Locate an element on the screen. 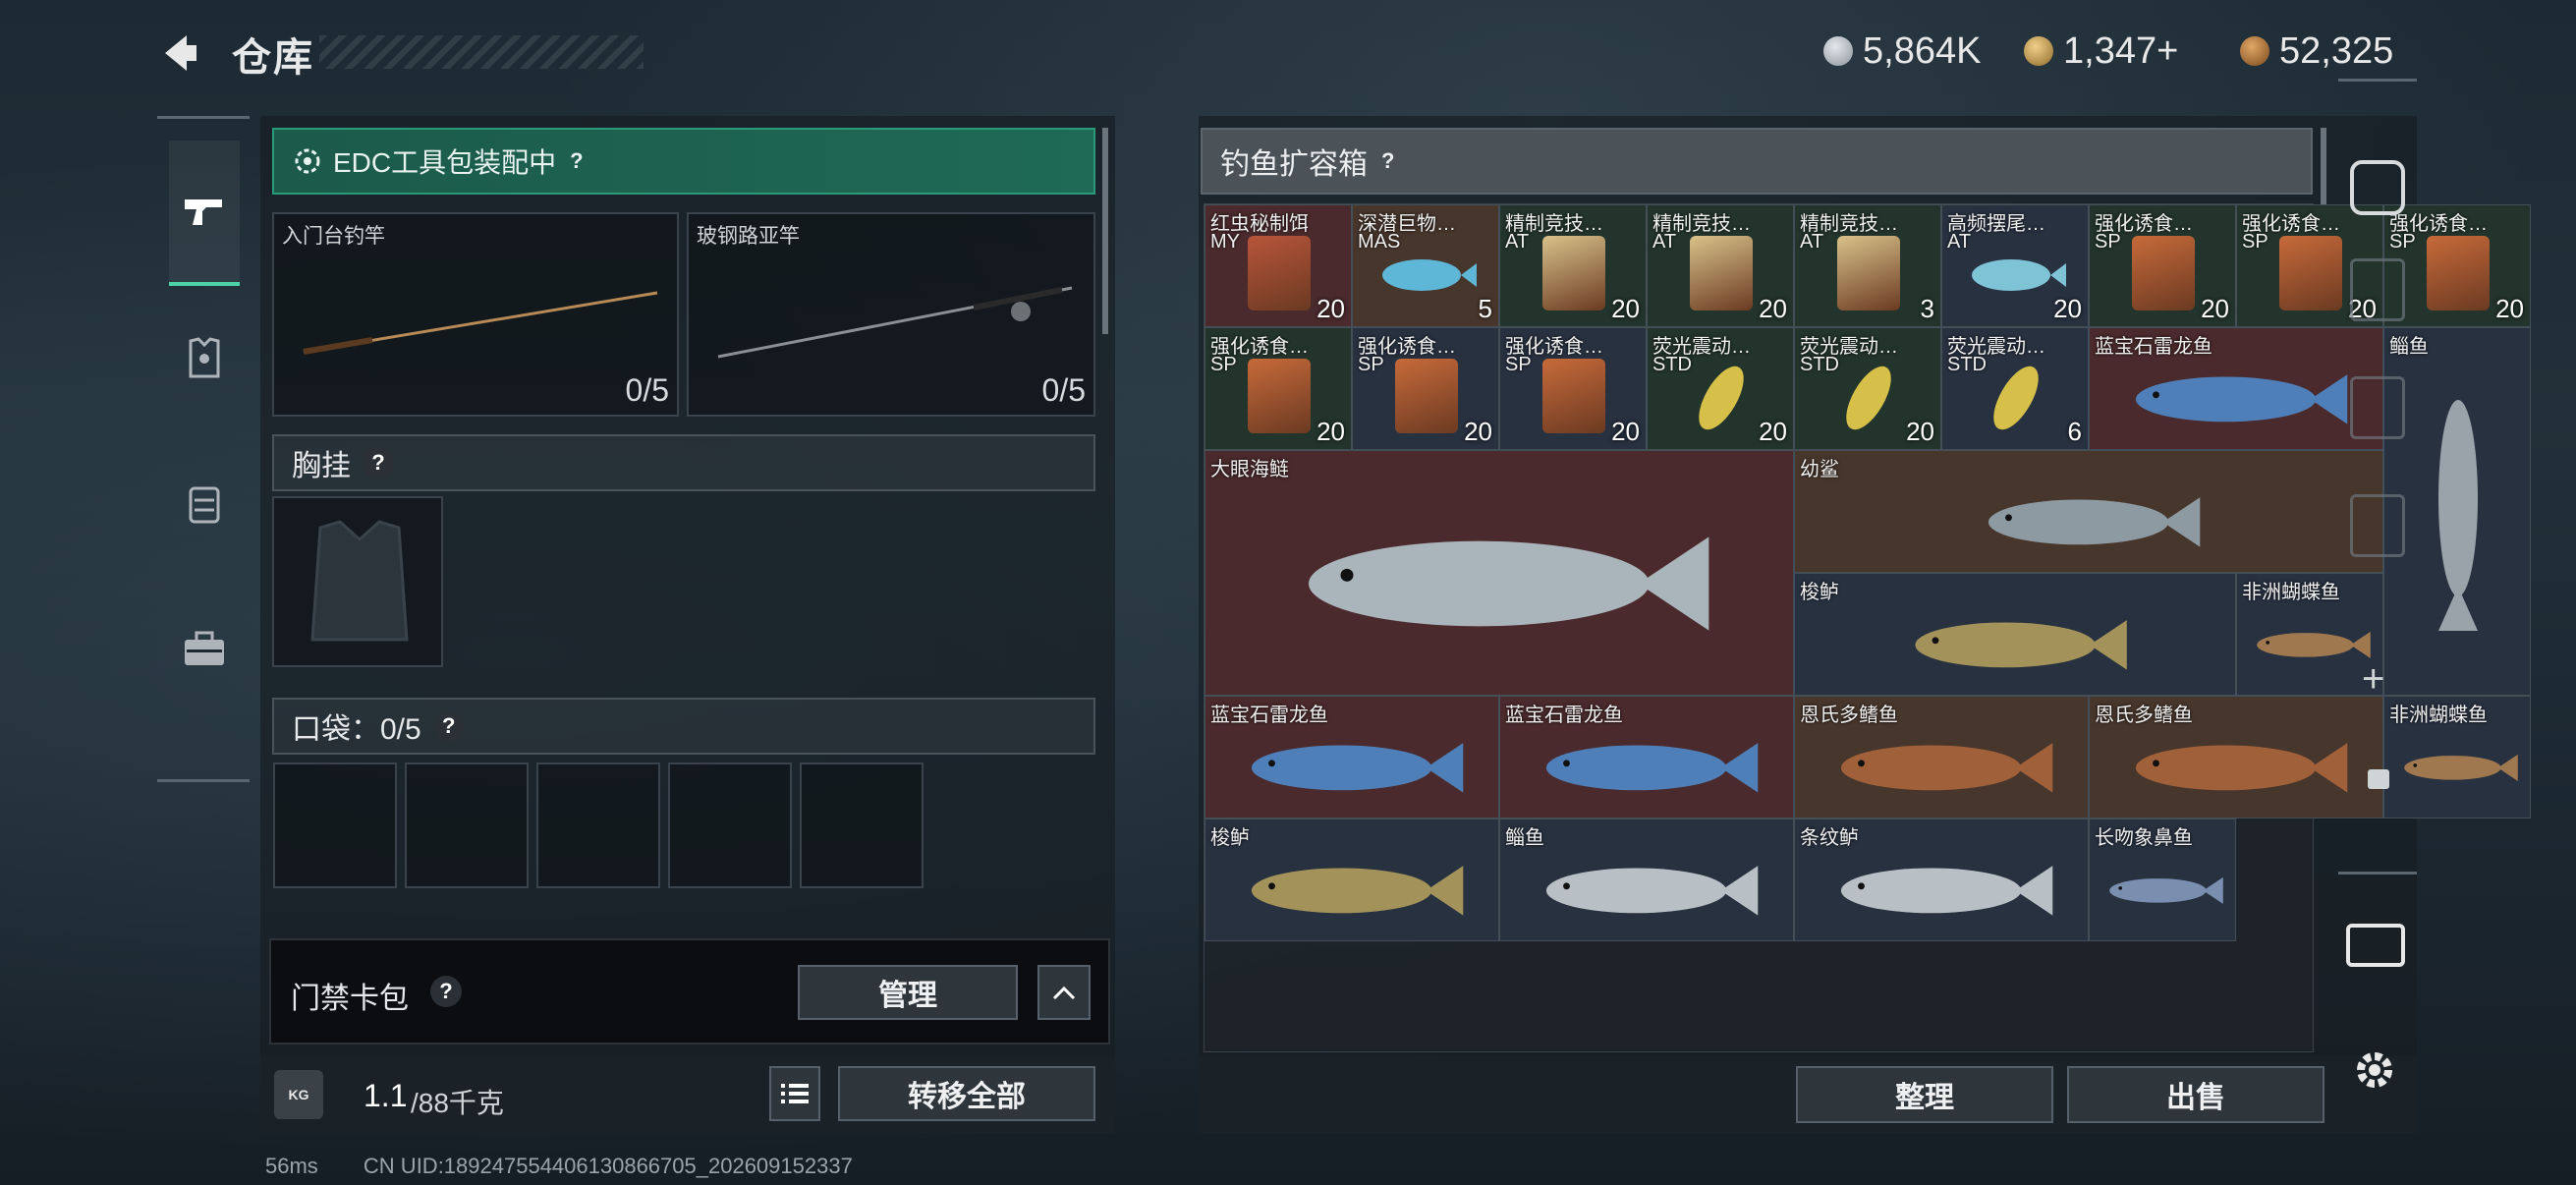 The height and width of the screenshot is (1185, 2576). box-item: 荧光震动… STD 6 is located at coordinates (2015, 388).